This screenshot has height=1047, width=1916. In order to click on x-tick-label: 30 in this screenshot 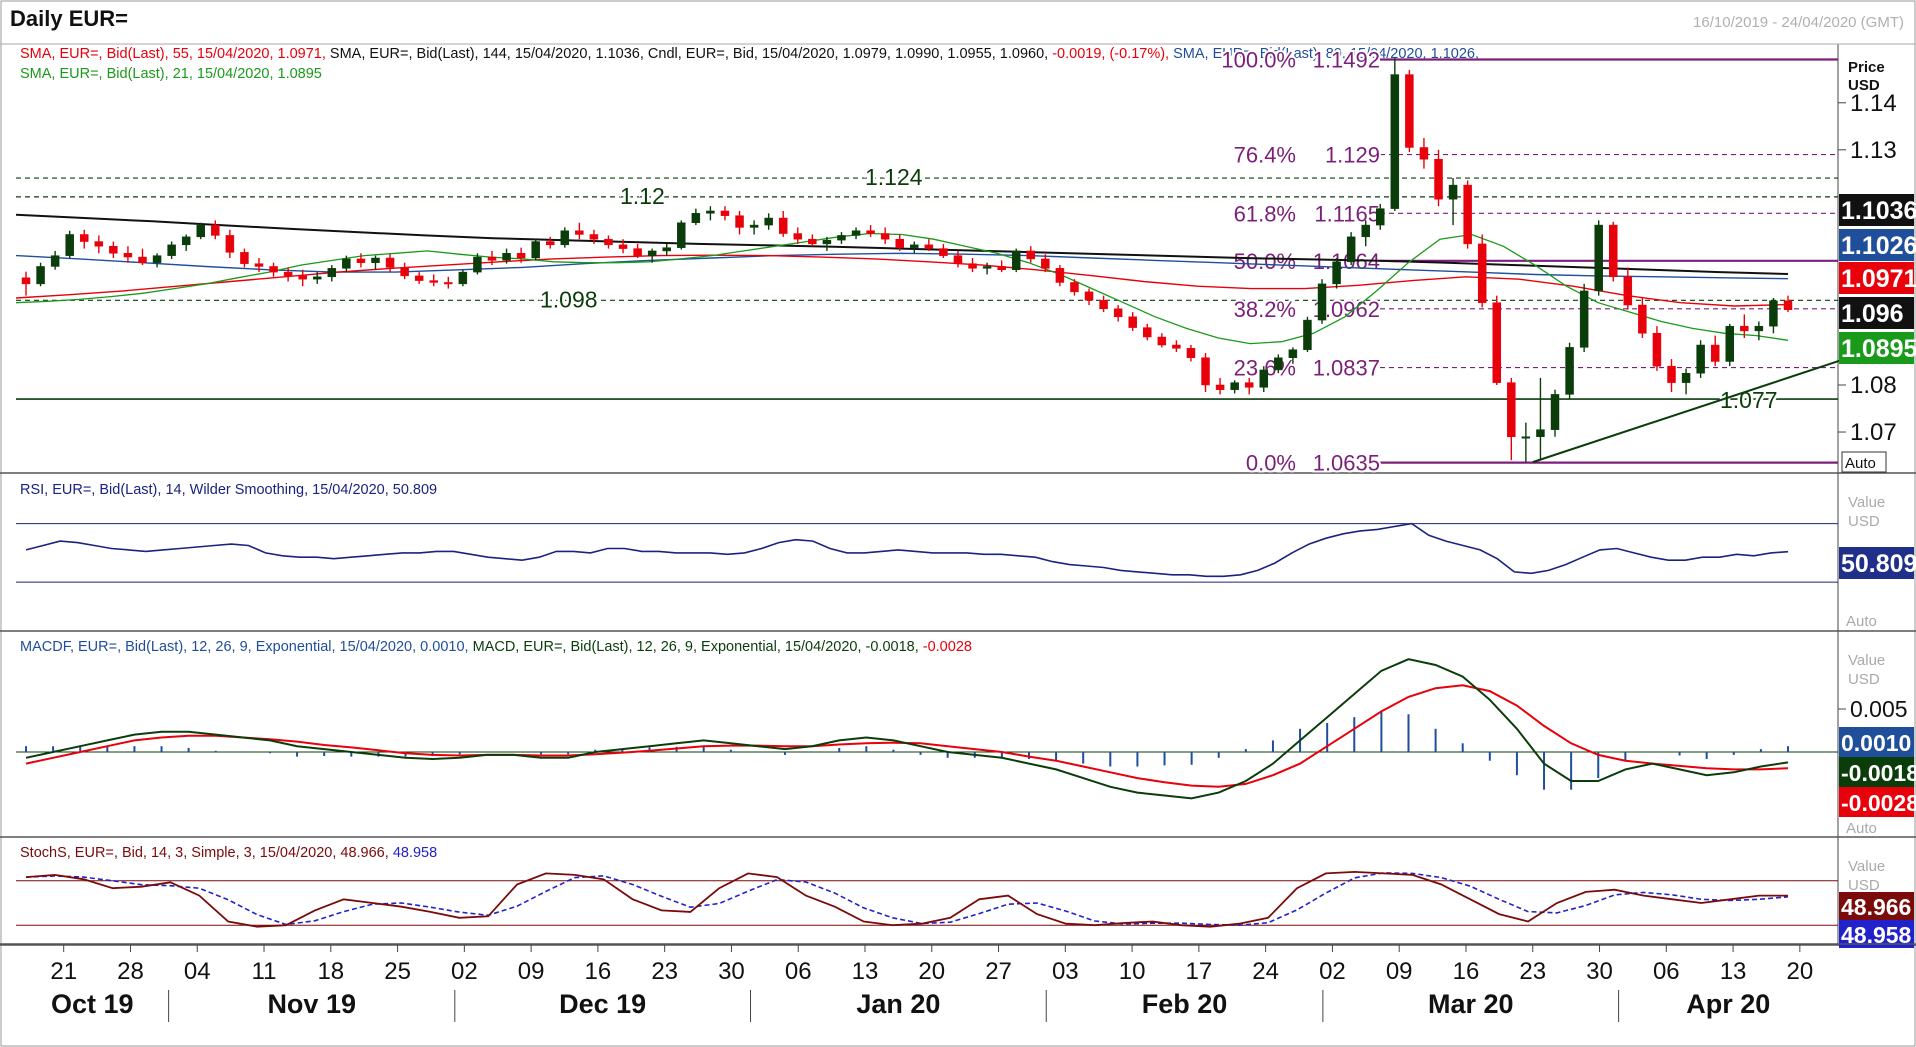, I will do `click(731, 971)`.